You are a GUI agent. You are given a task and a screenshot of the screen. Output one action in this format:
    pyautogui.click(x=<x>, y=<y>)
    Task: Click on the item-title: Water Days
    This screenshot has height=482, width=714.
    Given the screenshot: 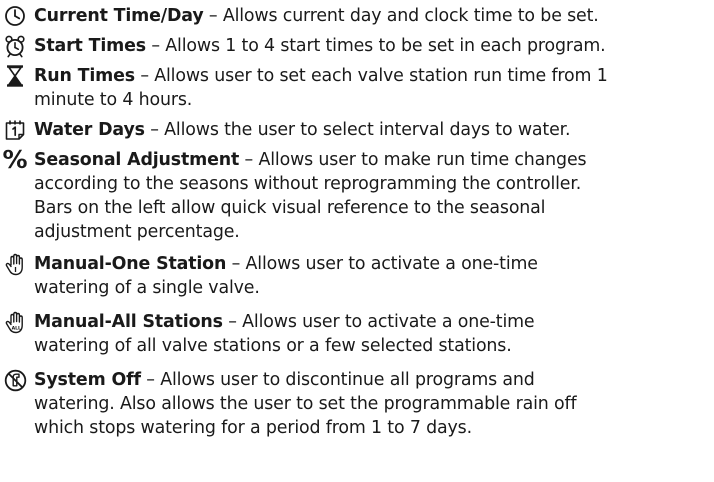 What is the action you would take?
    pyautogui.click(x=89, y=130)
    